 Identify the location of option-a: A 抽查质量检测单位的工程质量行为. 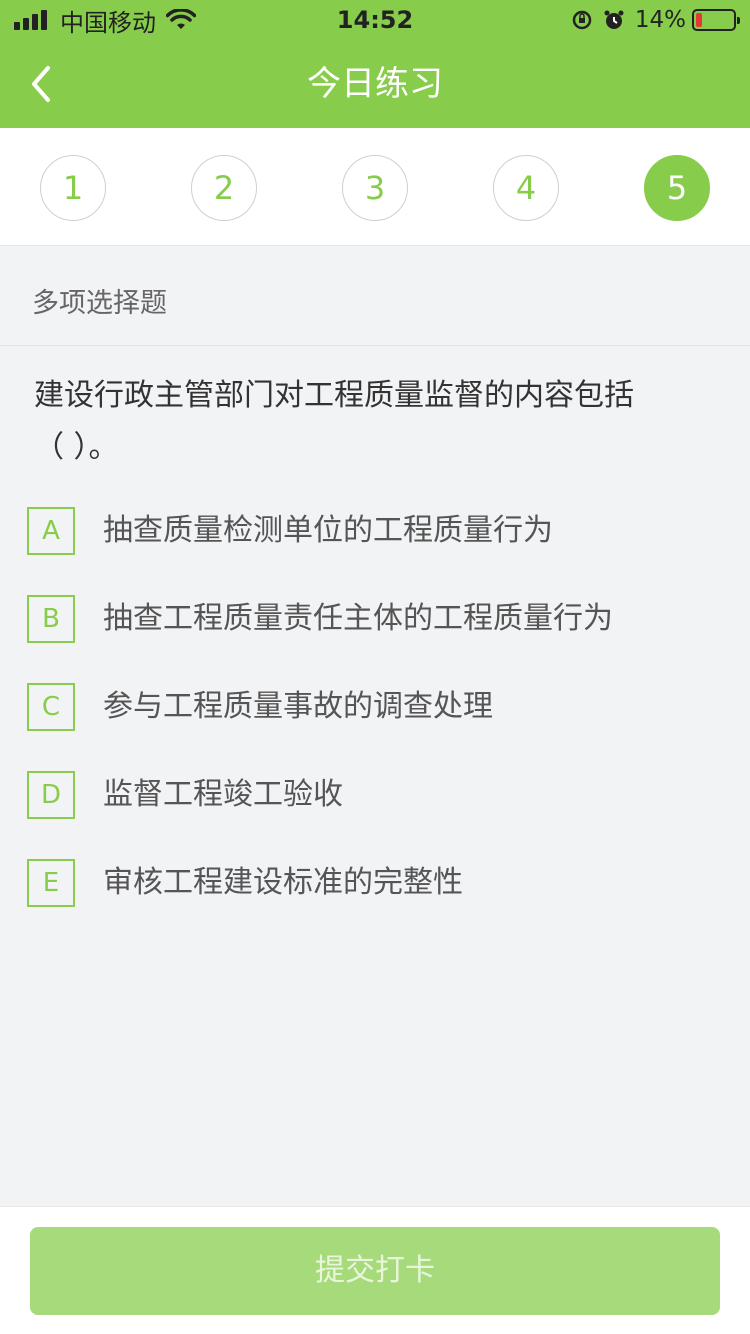
(377, 531).